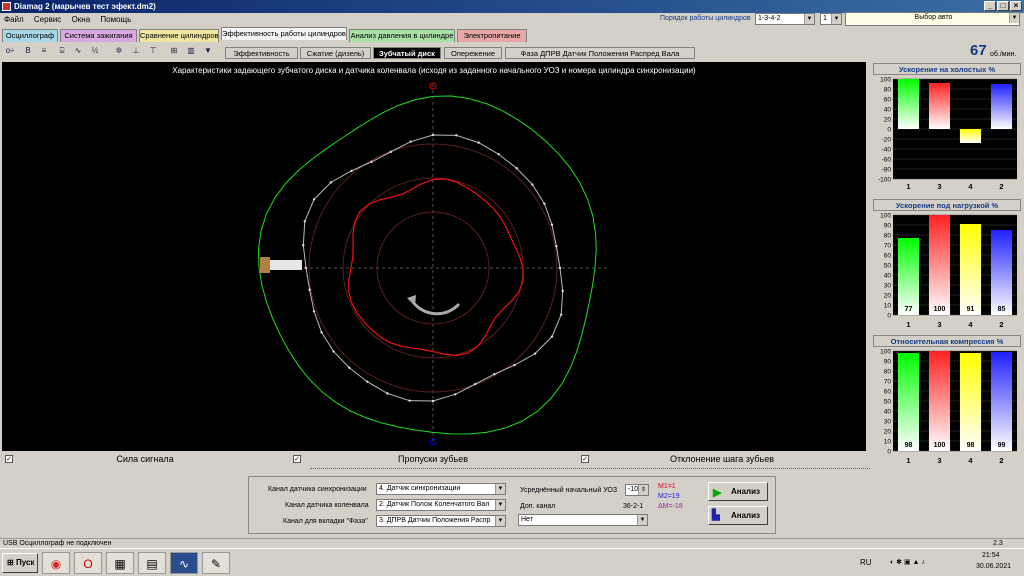 The height and width of the screenshot is (576, 1024). Describe the element at coordinates (939, 186) in the screenshot. I see `x-tick-label: 3` at that location.